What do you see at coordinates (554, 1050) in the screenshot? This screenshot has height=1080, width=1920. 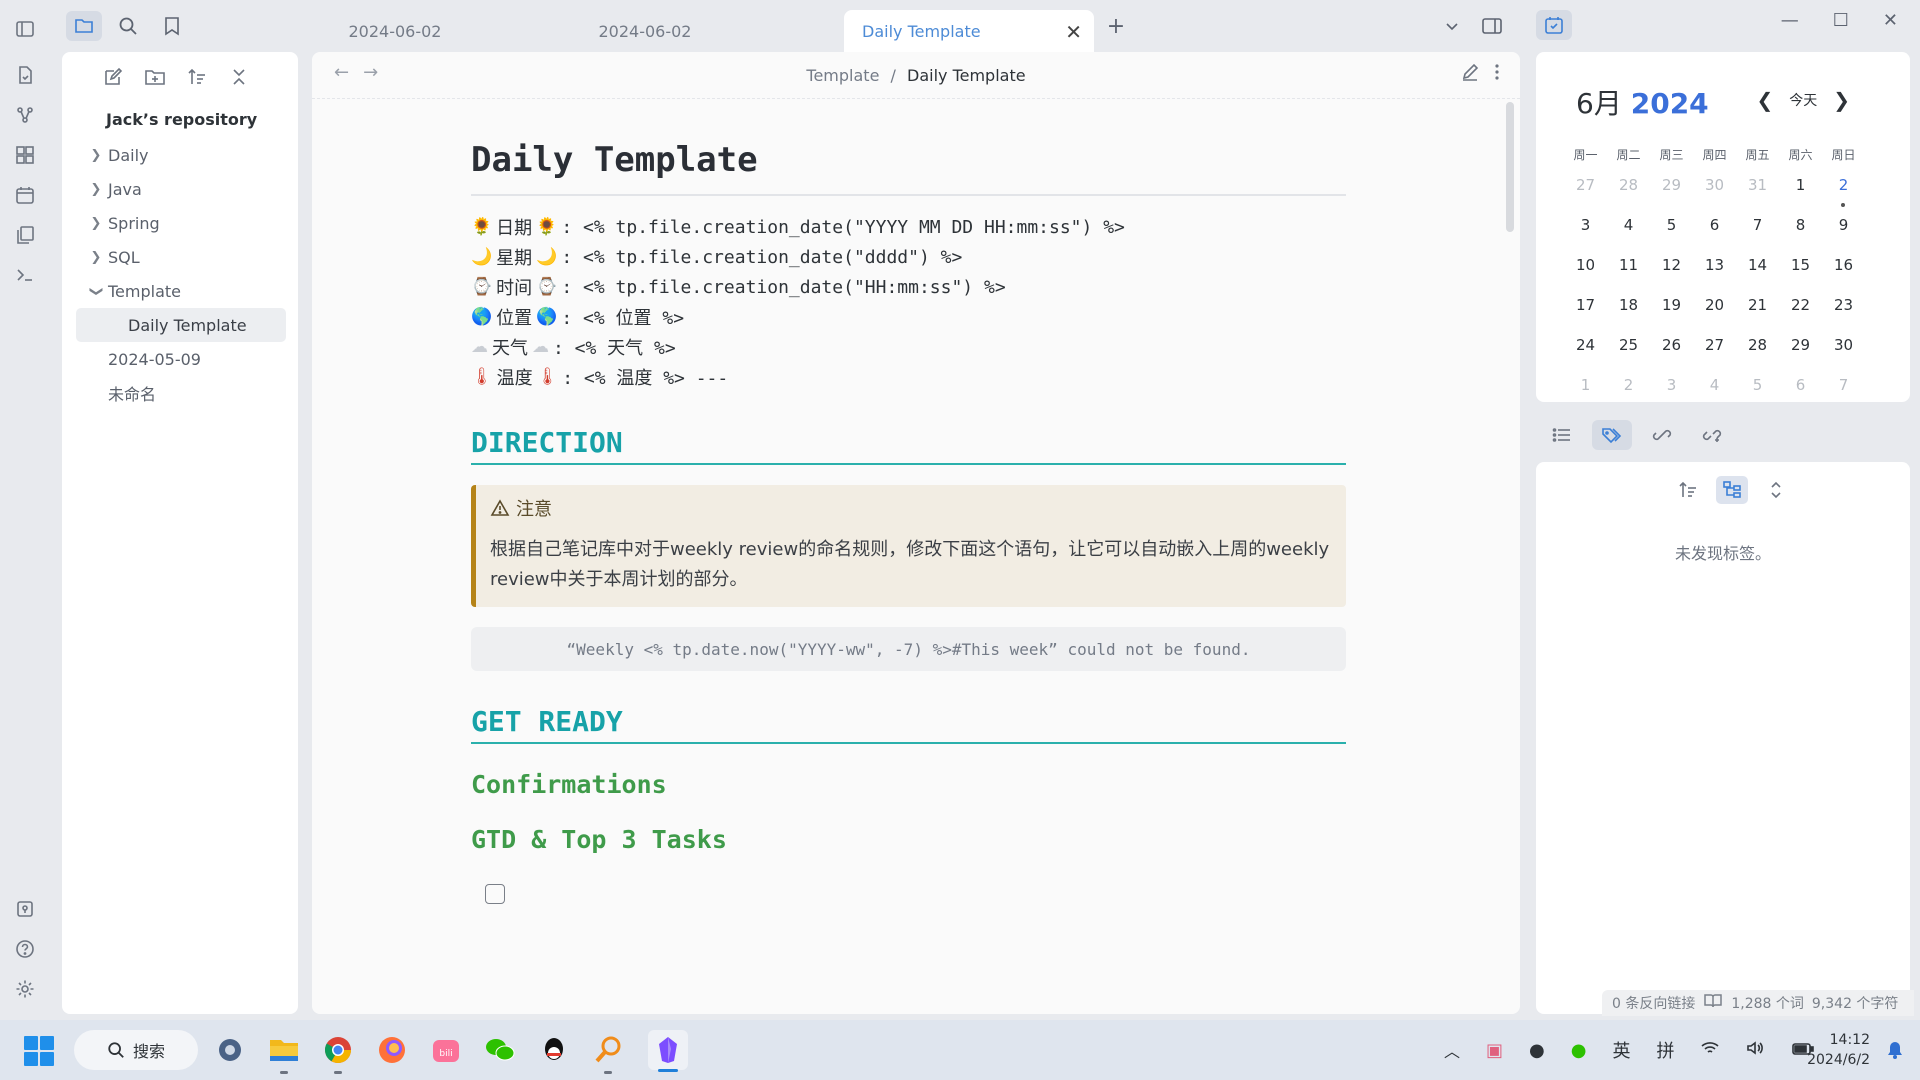 I see `qq-app-icon` at bounding box center [554, 1050].